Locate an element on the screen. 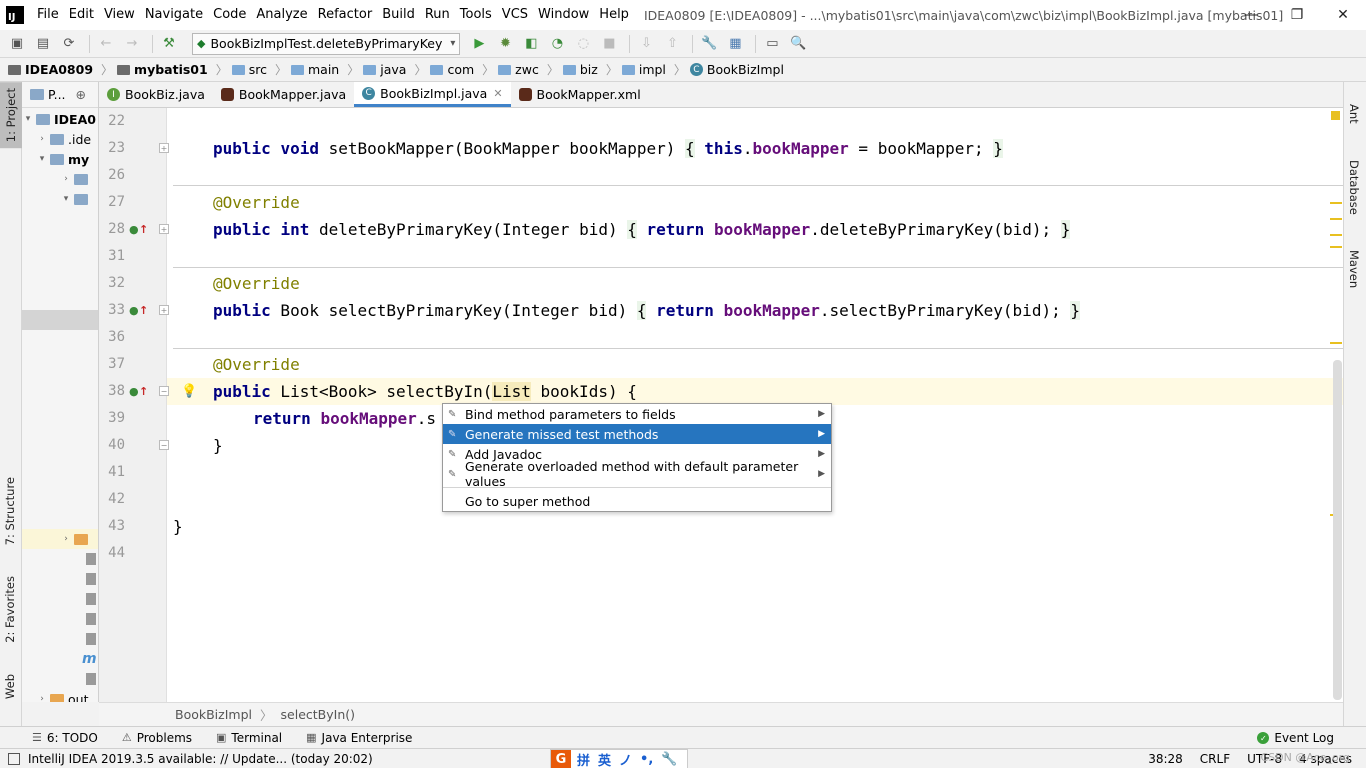  ime-punctuation-icon: •, is located at coordinates (646, 759).